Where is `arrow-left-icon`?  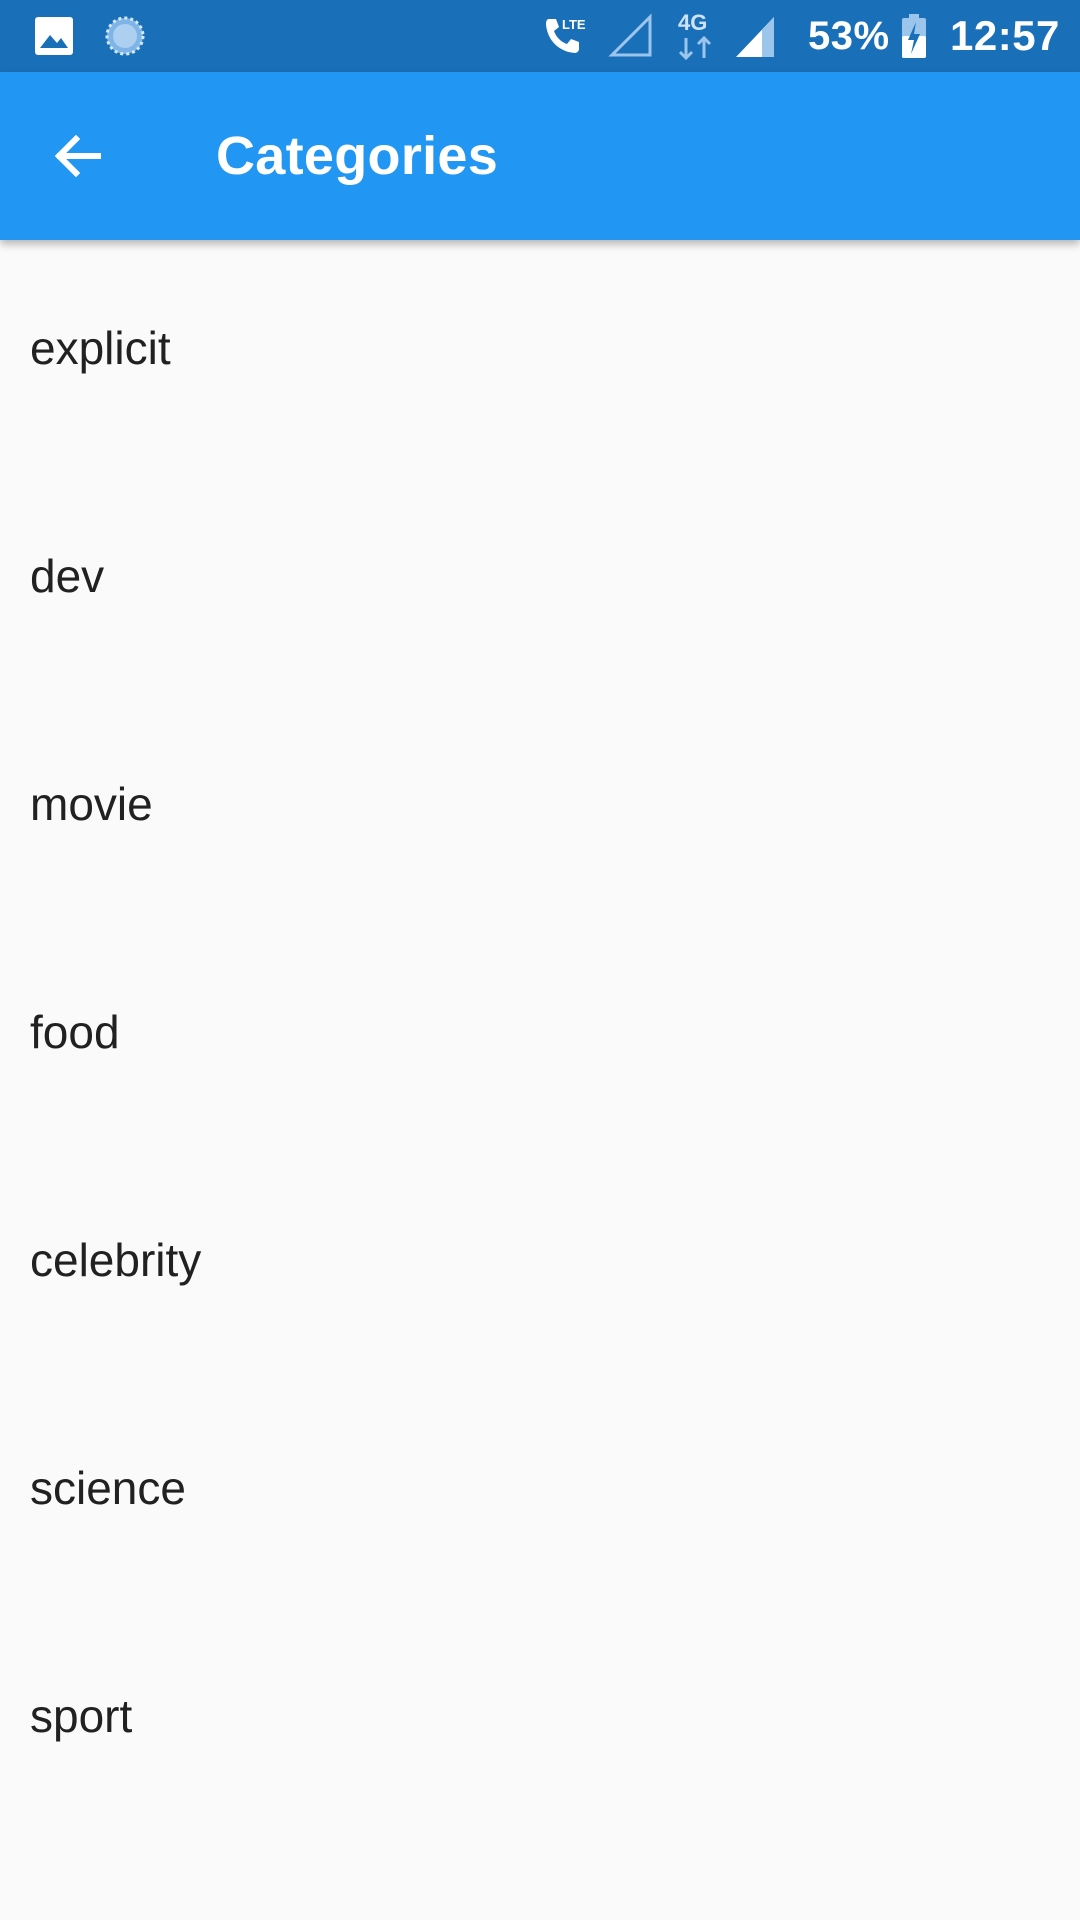 arrow-left-icon is located at coordinates (77, 156).